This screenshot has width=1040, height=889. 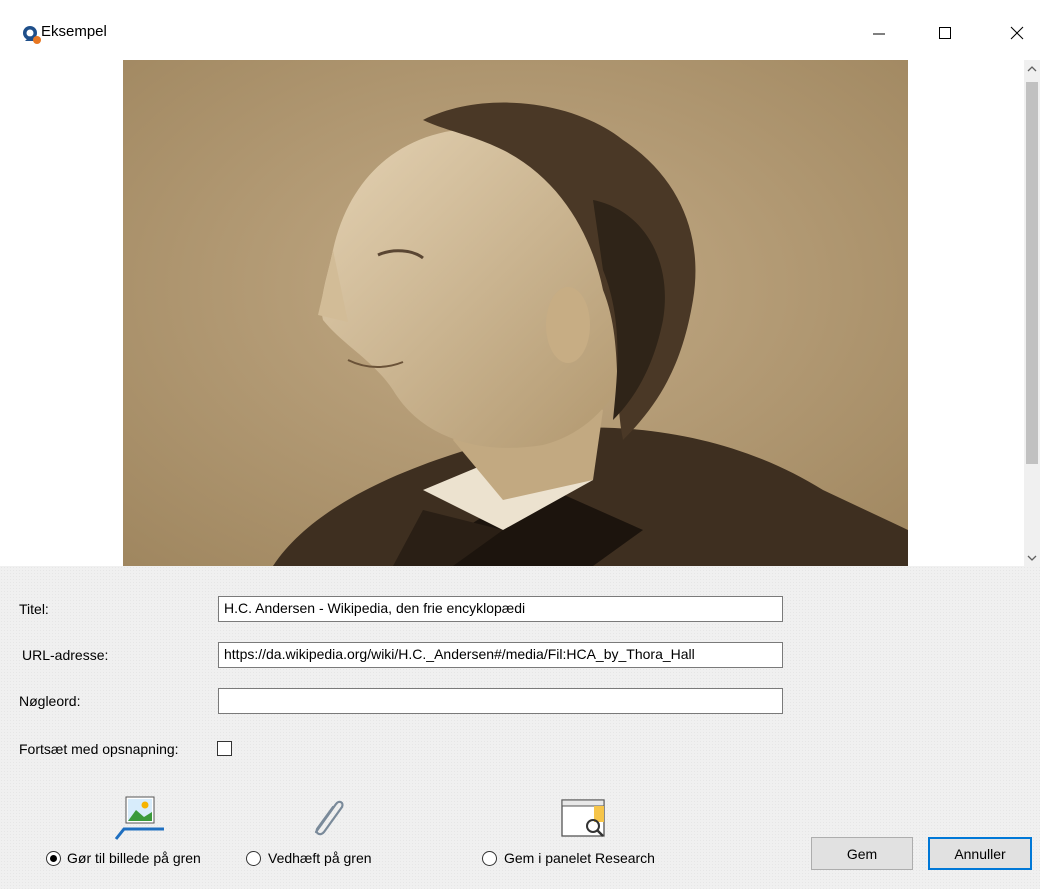 I want to click on close-button, so click(x=1017, y=33).